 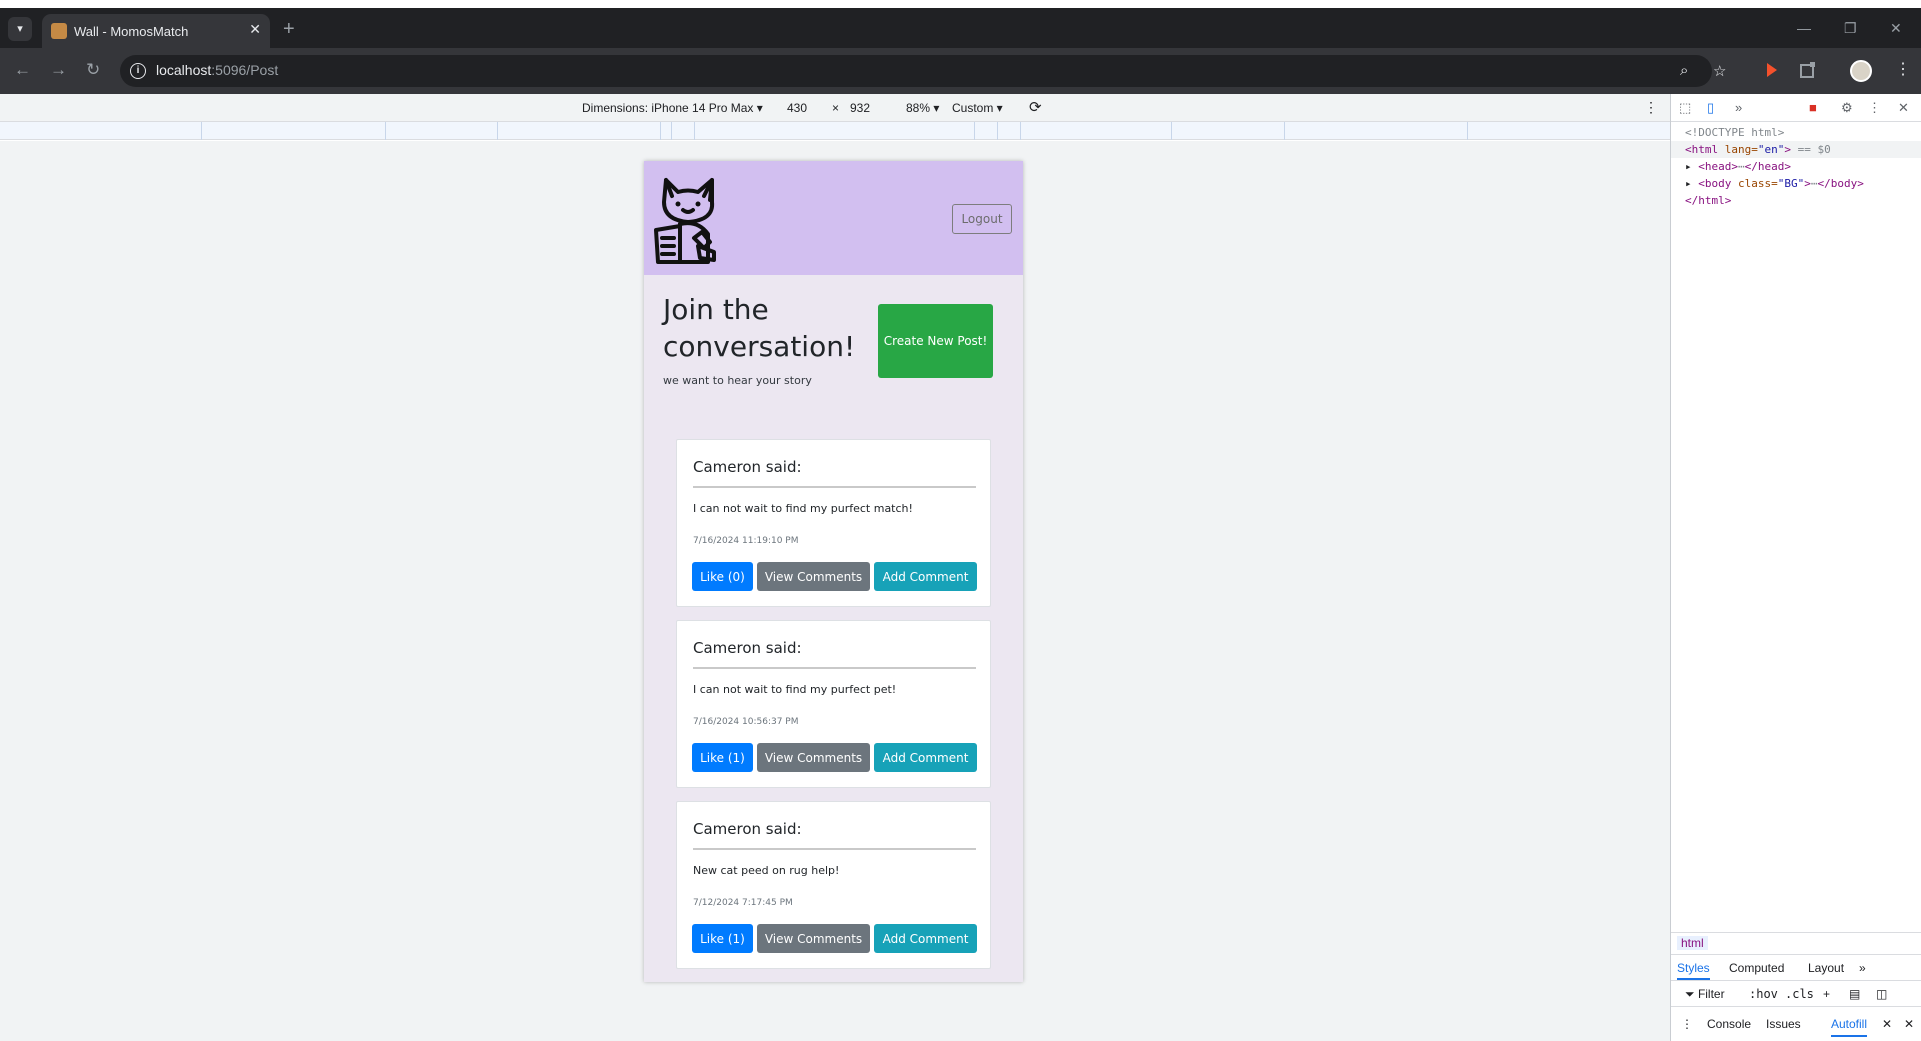 What do you see at coordinates (1808, 70) in the screenshot?
I see `extensions-puzzle-icon` at bounding box center [1808, 70].